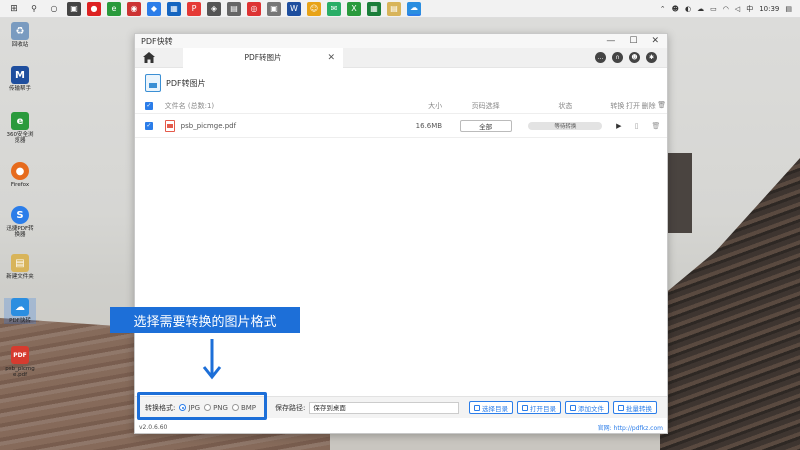  Describe the element at coordinates (254, 8) in the screenshot. I see `app-icon-10: ◎` at that location.